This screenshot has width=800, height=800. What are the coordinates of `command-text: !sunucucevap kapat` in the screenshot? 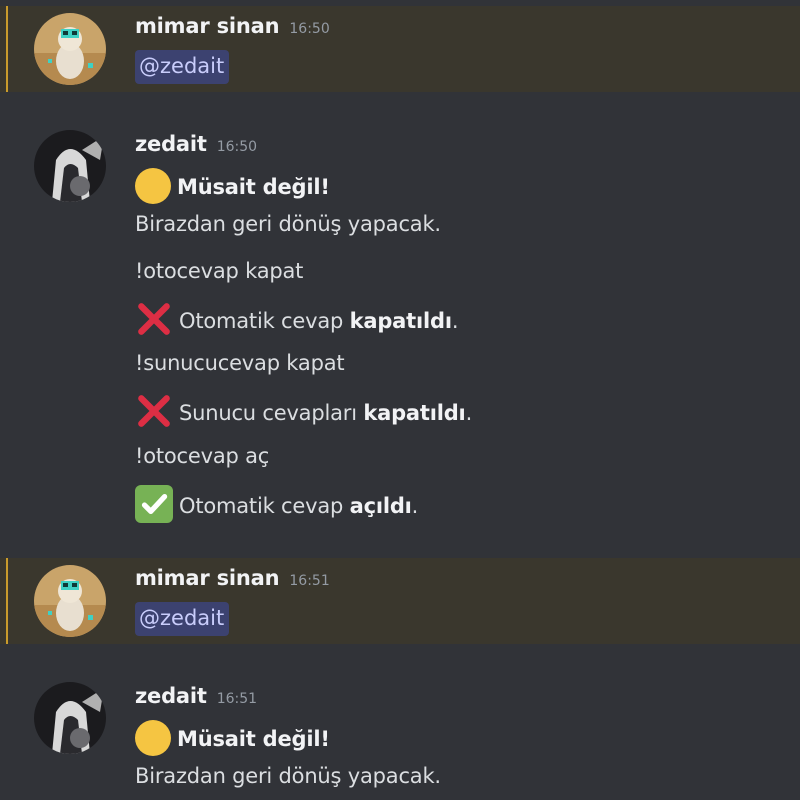 It's located at (240, 363).